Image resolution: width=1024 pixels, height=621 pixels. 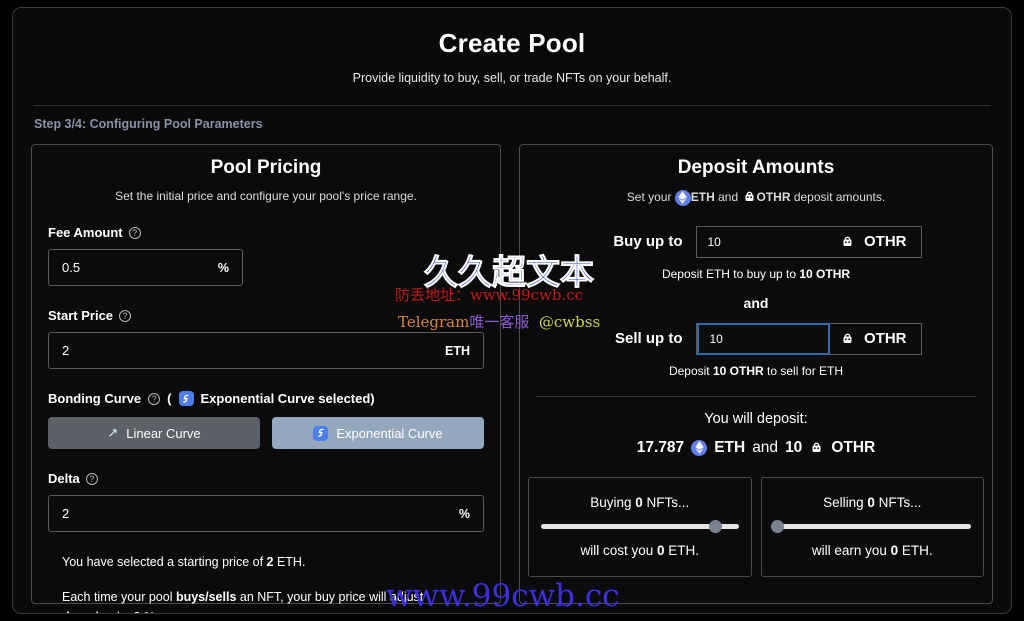 I want to click on buying-nfts-slider, so click(x=639, y=526).